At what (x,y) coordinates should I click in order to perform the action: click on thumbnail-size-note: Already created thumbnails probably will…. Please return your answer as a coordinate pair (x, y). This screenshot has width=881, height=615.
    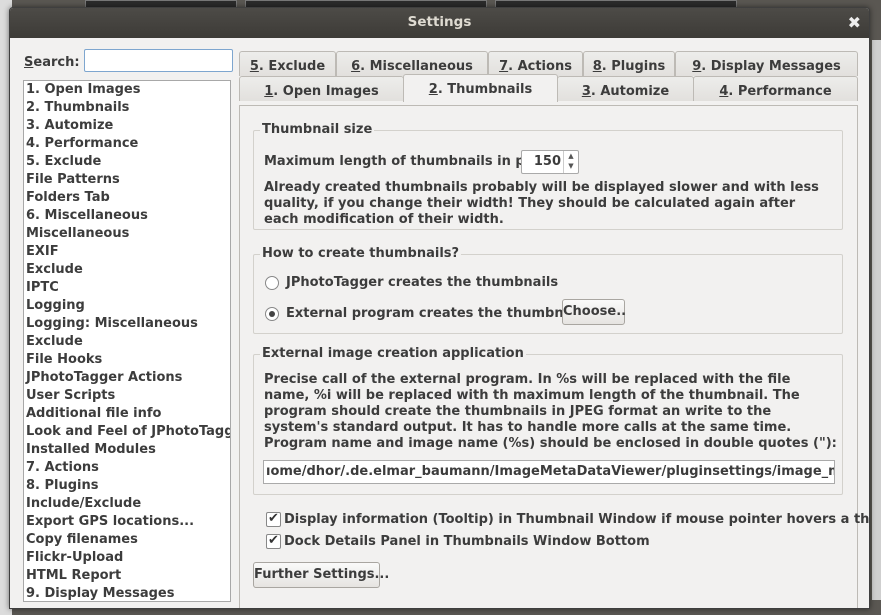
    Looking at the image, I should click on (541, 203).